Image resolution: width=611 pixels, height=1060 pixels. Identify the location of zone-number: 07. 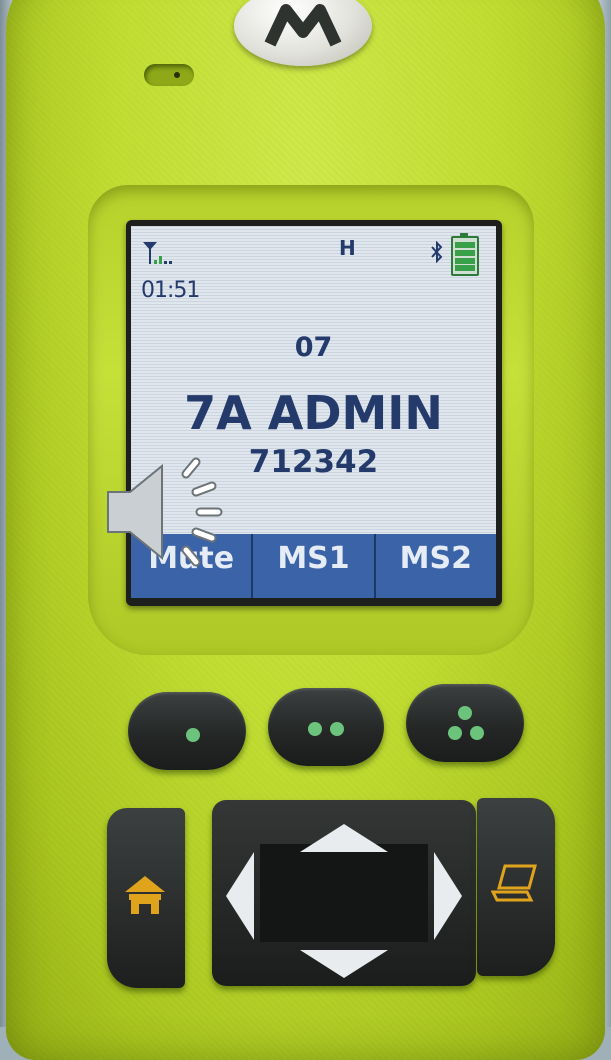
(313, 347).